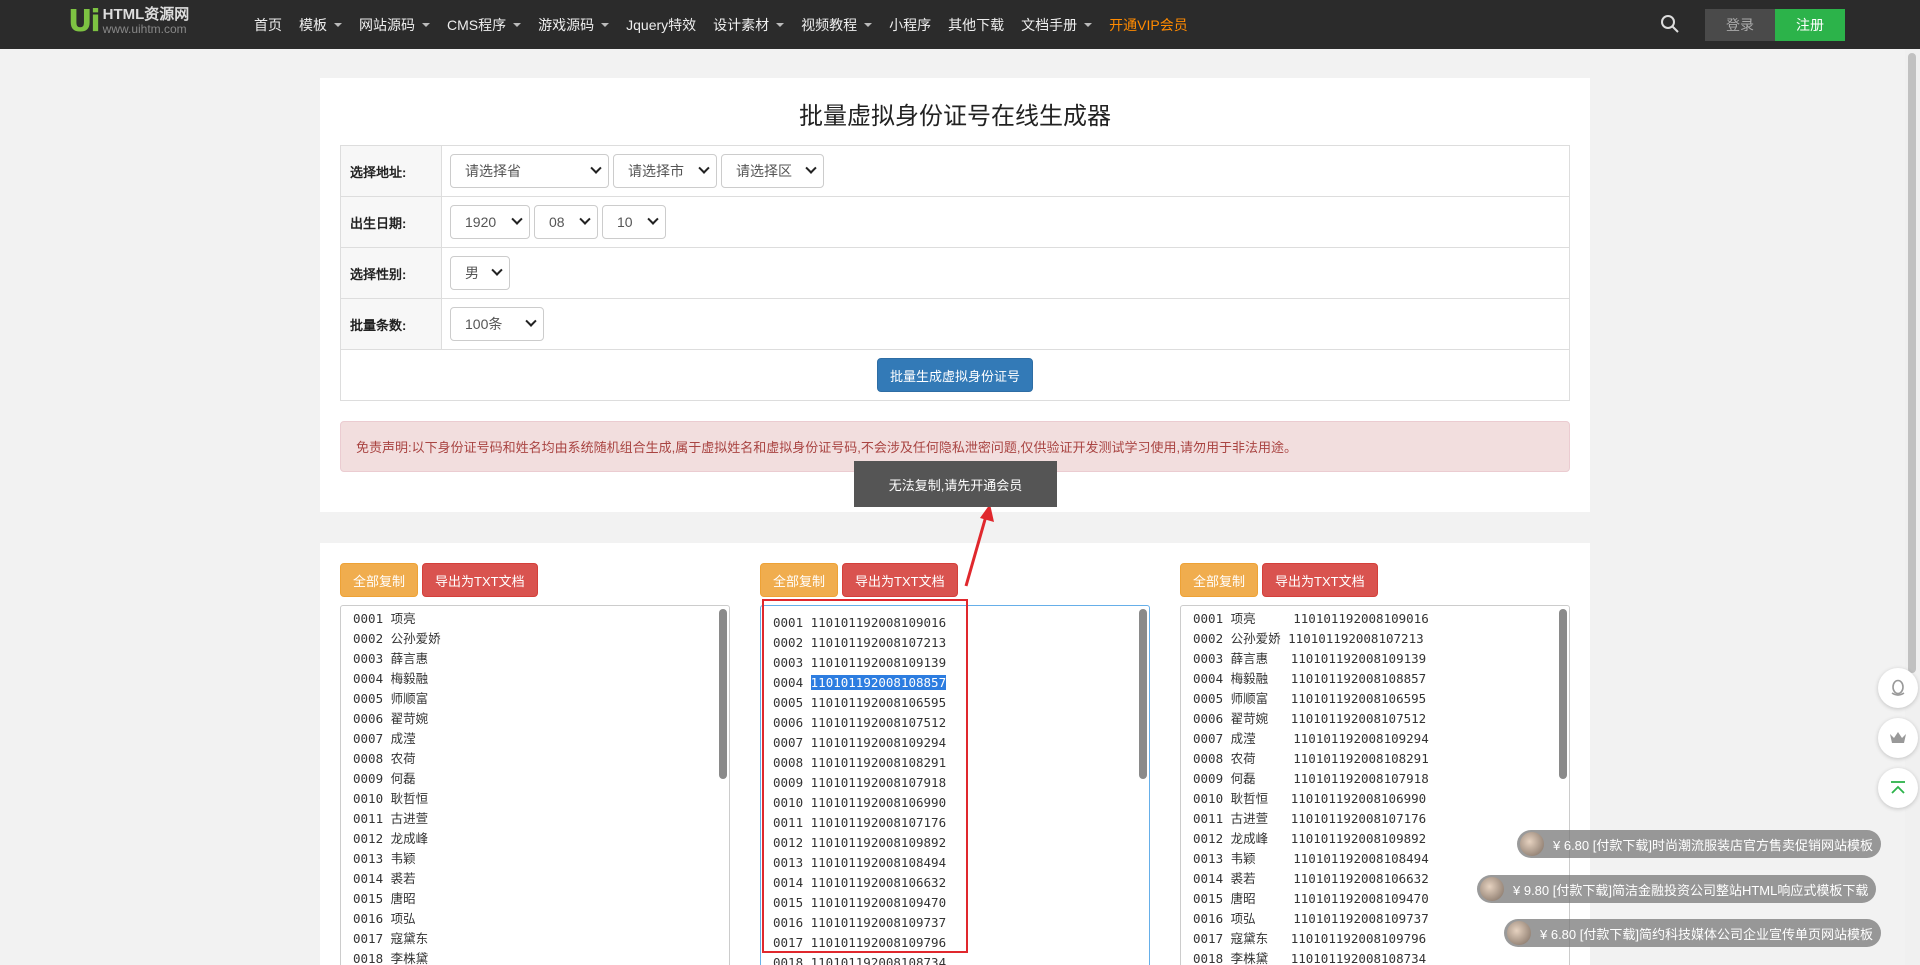  What do you see at coordinates (391, 222) in the screenshot?
I see `birth-label: 出生日期:` at bounding box center [391, 222].